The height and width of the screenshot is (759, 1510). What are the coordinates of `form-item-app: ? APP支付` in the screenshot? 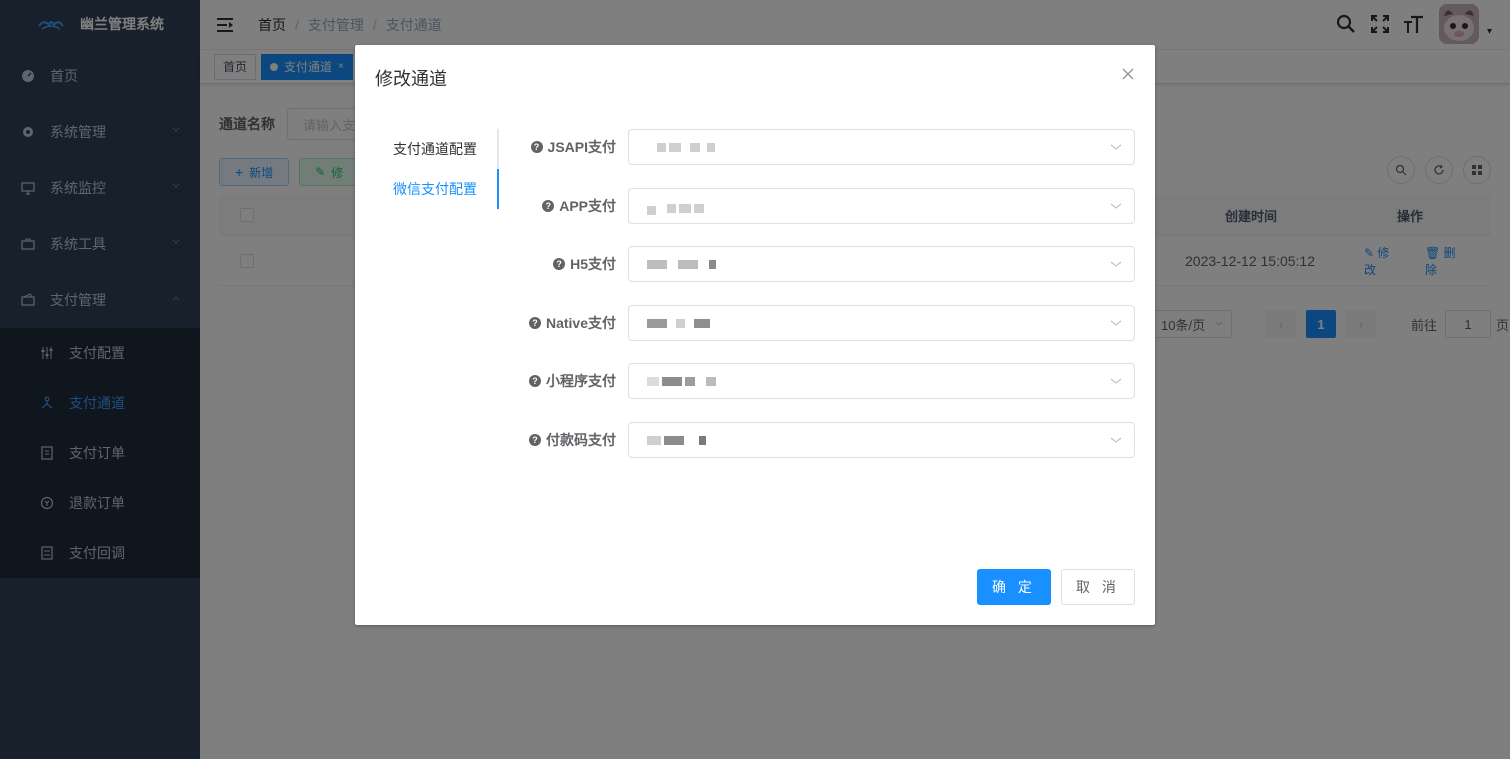 It's located at (826, 206).